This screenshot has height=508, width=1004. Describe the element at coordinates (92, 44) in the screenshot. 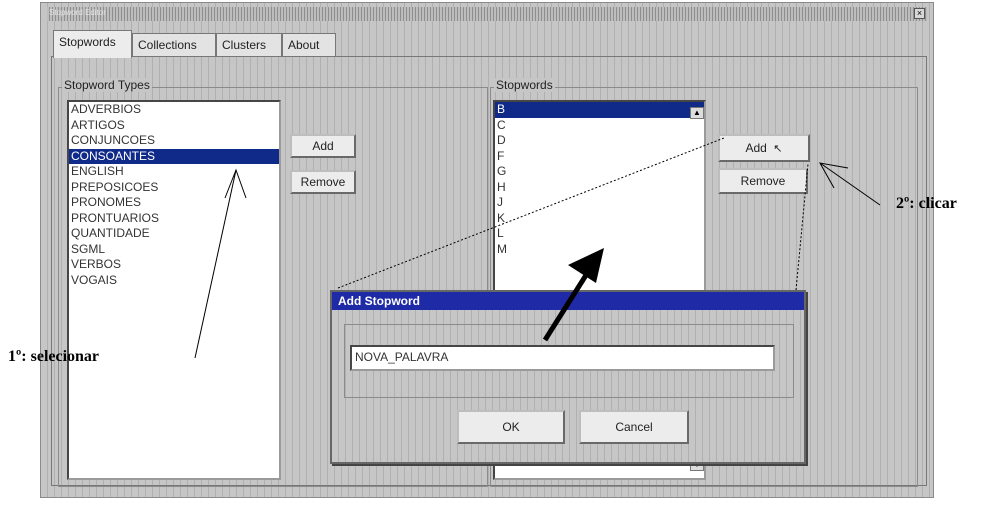

I see `tab-stopwords: Stopwords` at that location.